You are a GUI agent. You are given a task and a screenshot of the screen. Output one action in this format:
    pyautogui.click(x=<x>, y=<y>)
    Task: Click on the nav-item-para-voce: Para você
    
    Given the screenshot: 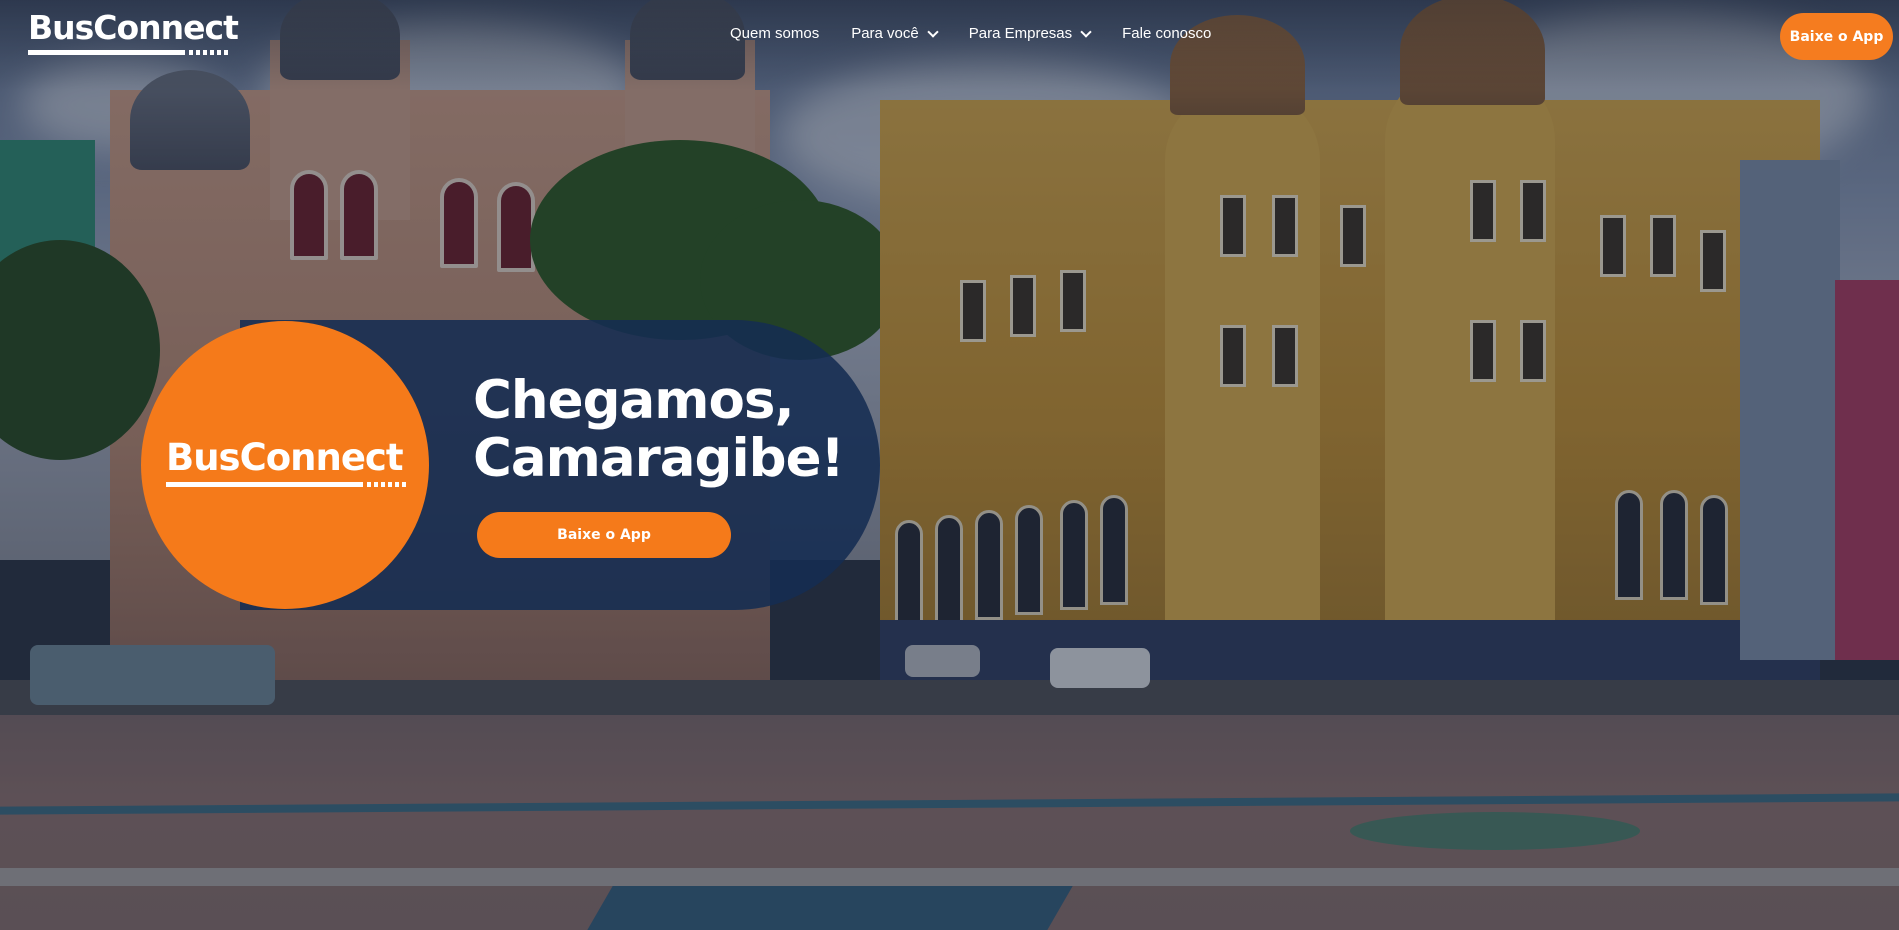 What is the action you would take?
    pyautogui.click(x=895, y=33)
    